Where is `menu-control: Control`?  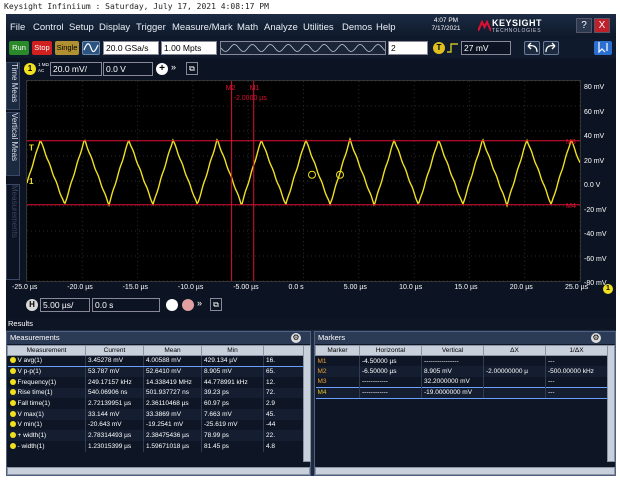 menu-control: Control is located at coordinates (48, 27).